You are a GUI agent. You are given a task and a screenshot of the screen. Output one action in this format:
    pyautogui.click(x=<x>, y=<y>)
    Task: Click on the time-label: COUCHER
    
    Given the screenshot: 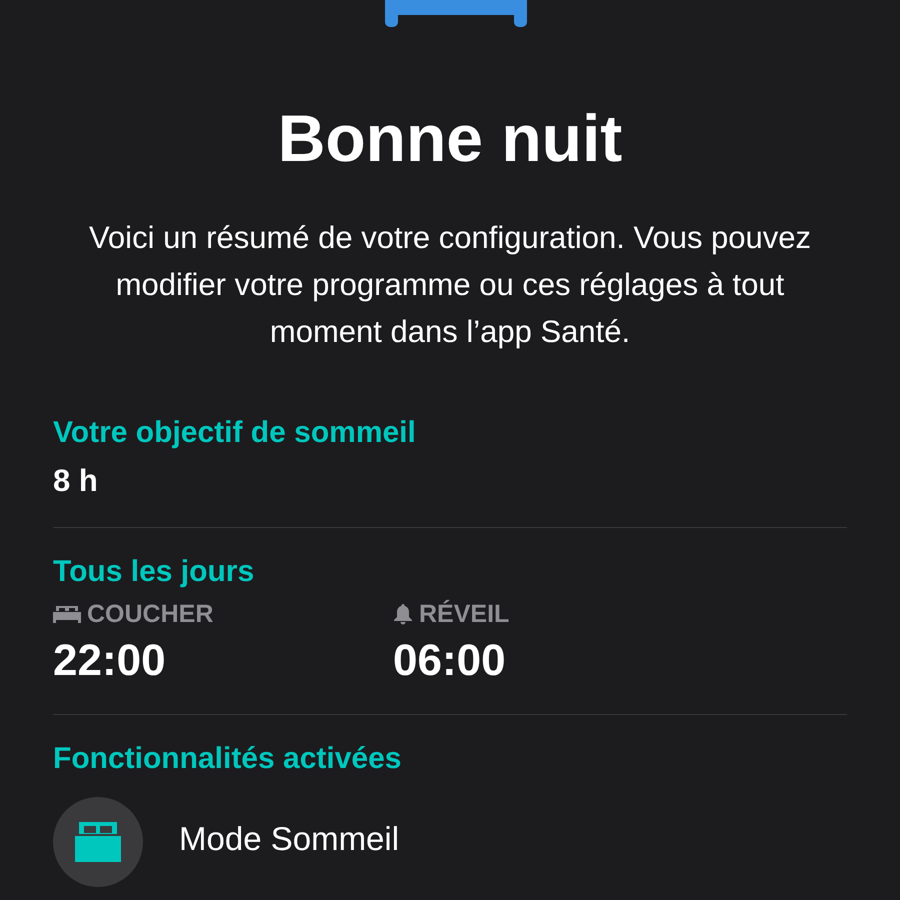 What is the action you would take?
    pyautogui.click(x=150, y=614)
    